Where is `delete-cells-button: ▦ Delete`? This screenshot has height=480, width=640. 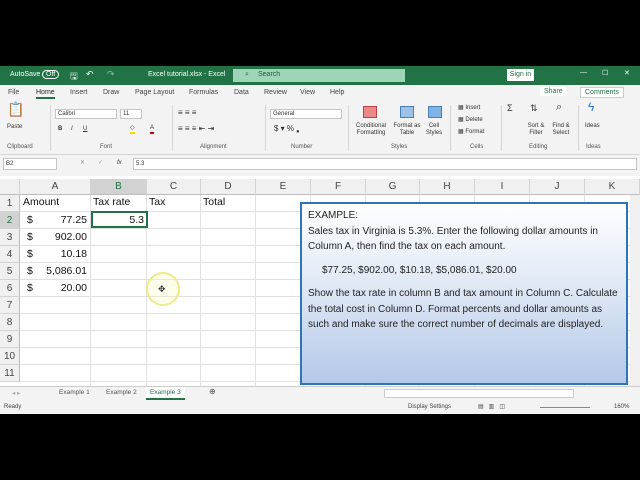
delete-cells-button: ▦ Delete is located at coordinates (470, 120).